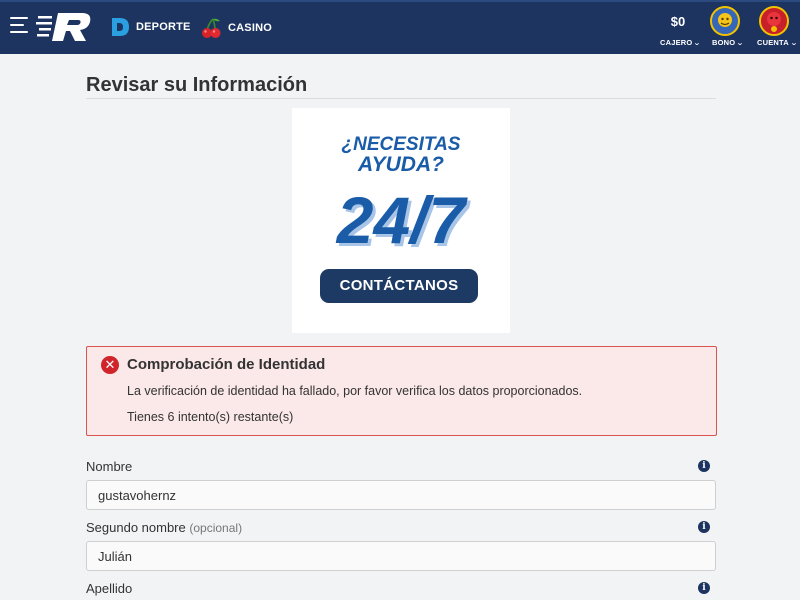 The width and height of the screenshot is (800, 600). Describe the element at coordinates (120, 27) in the screenshot. I see `deporte-d-icon` at that location.